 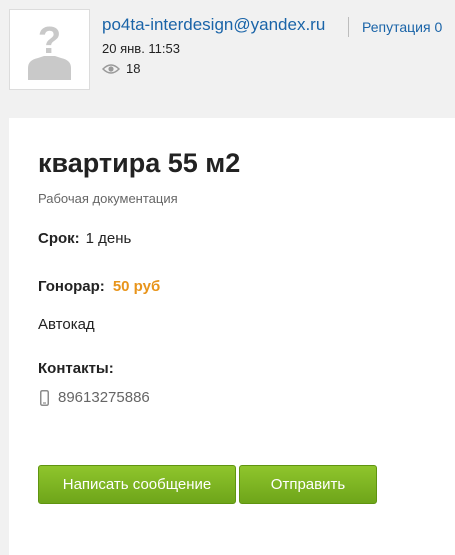 I want to click on header-divider, so click(x=348, y=27).